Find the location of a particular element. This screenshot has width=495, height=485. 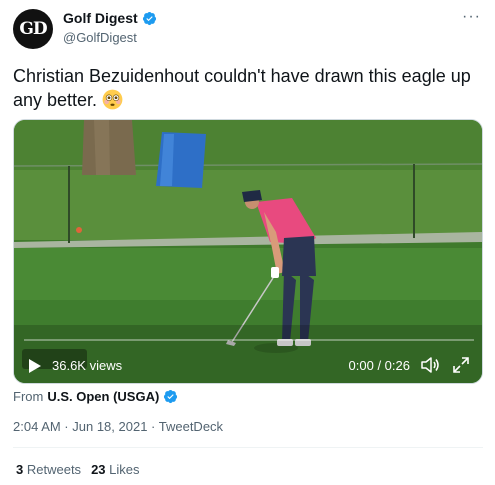

retweets-count: 3 is located at coordinates (20, 469).